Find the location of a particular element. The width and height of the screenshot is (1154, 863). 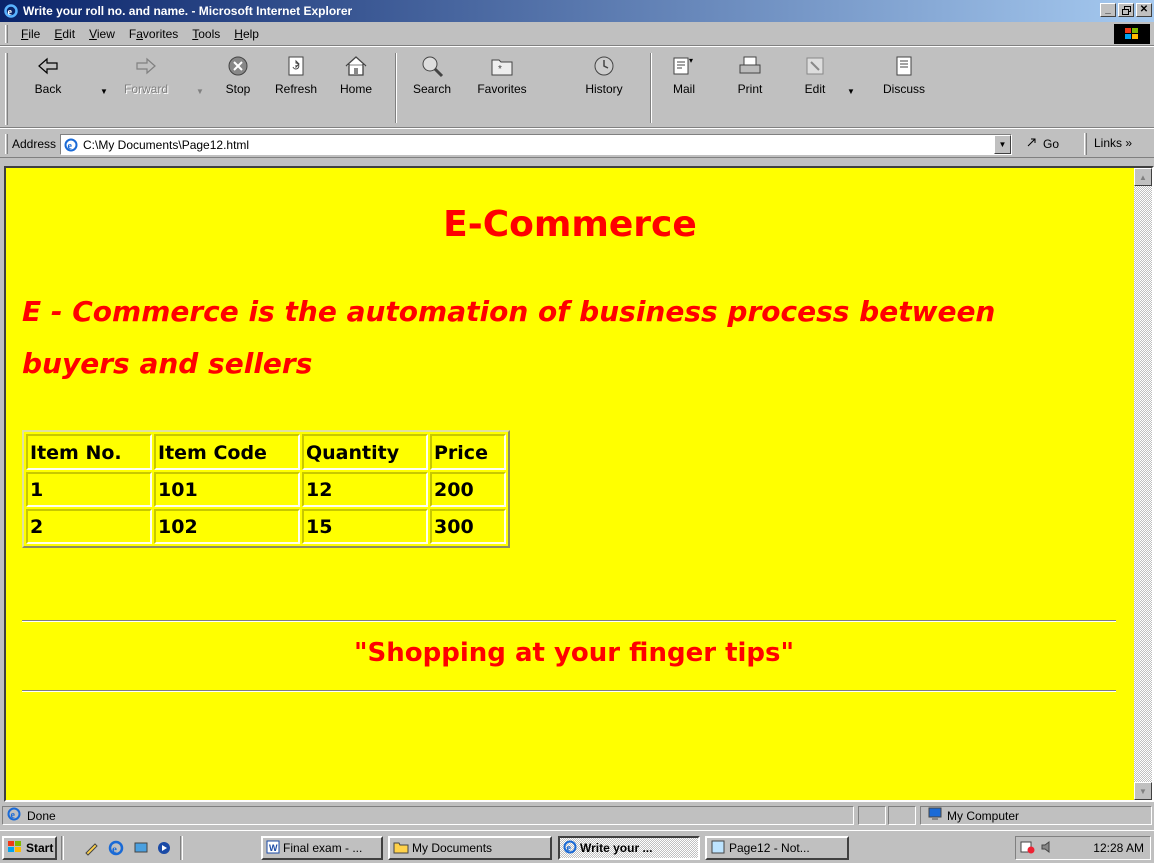

edit-pencil-icon is located at coordinates (91, 848).